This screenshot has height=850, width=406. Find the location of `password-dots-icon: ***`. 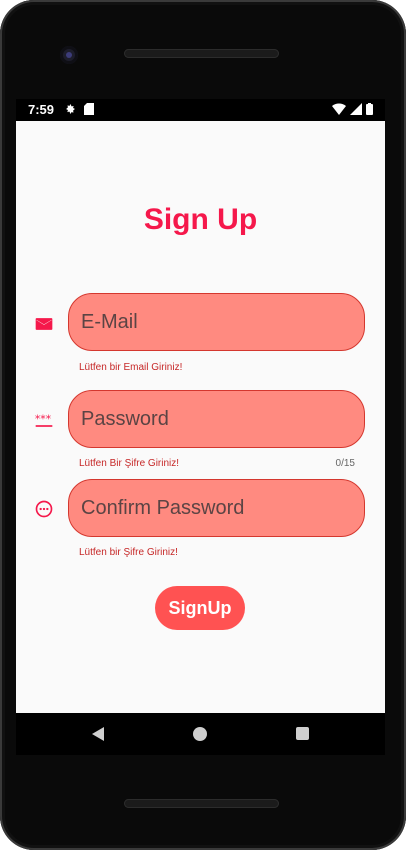

password-dots-icon: *** is located at coordinates (44, 420).